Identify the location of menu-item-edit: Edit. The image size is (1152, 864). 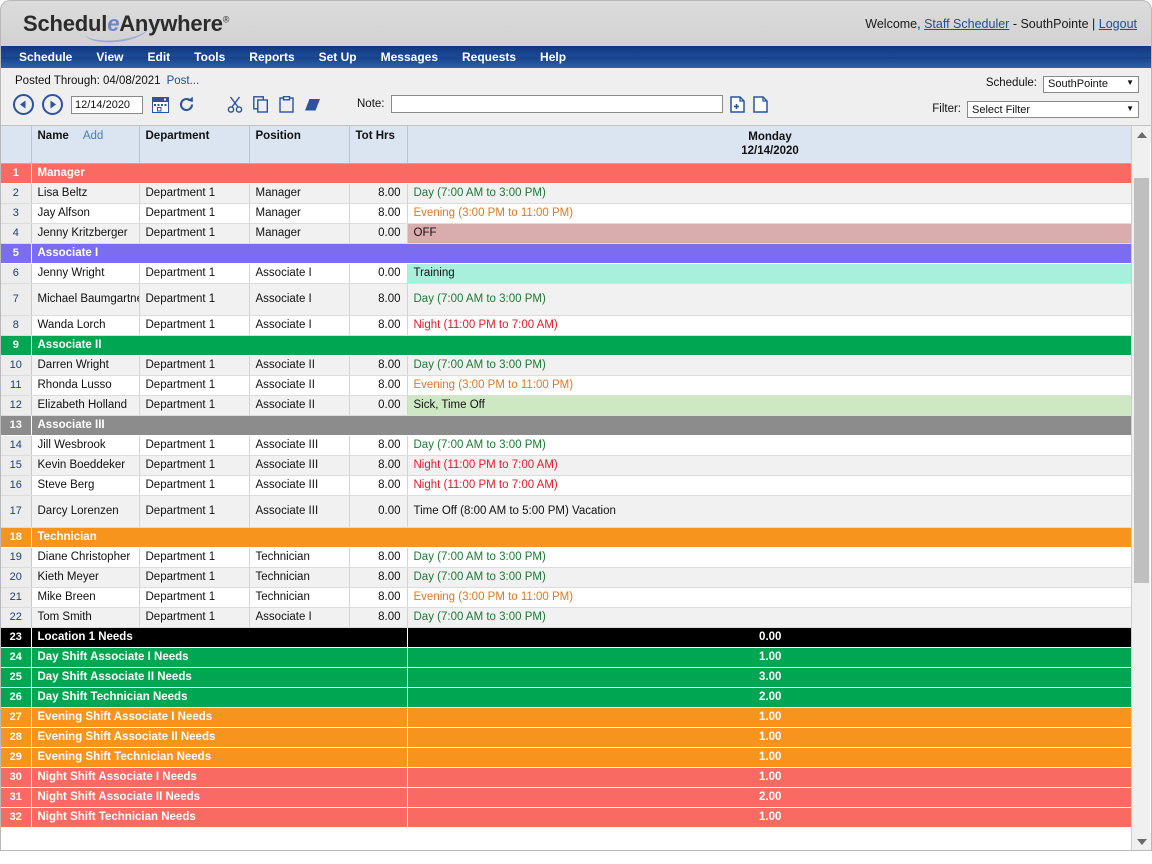
(159, 57).